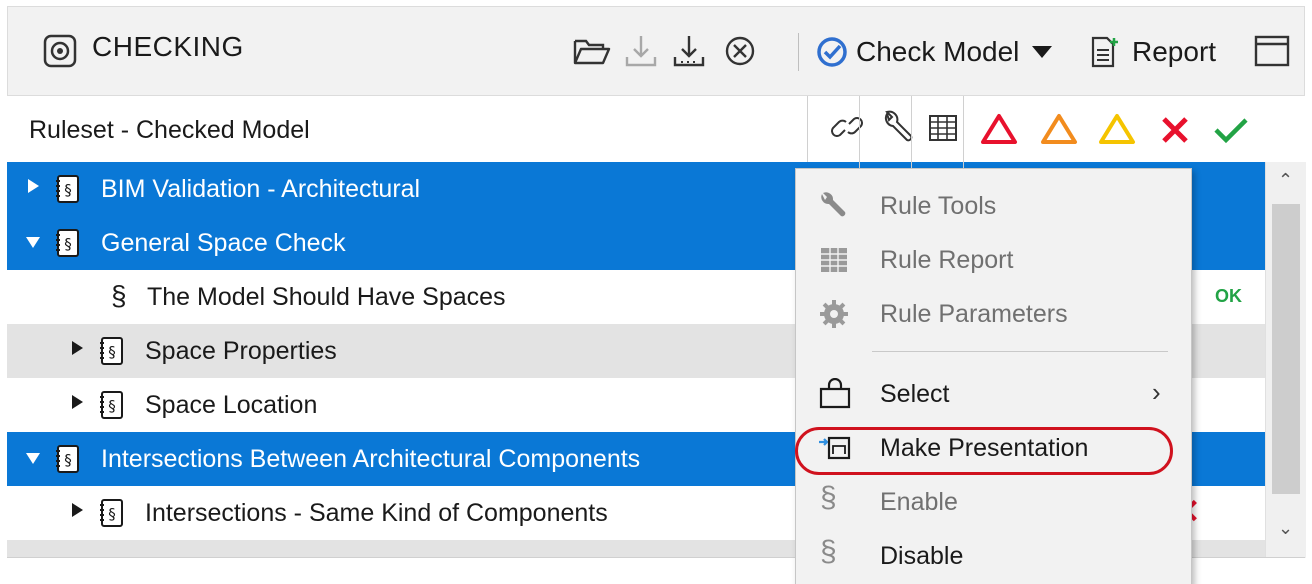 This screenshot has height=584, width=1312. I want to click on menu-item-enable: § Enable, so click(993, 502).